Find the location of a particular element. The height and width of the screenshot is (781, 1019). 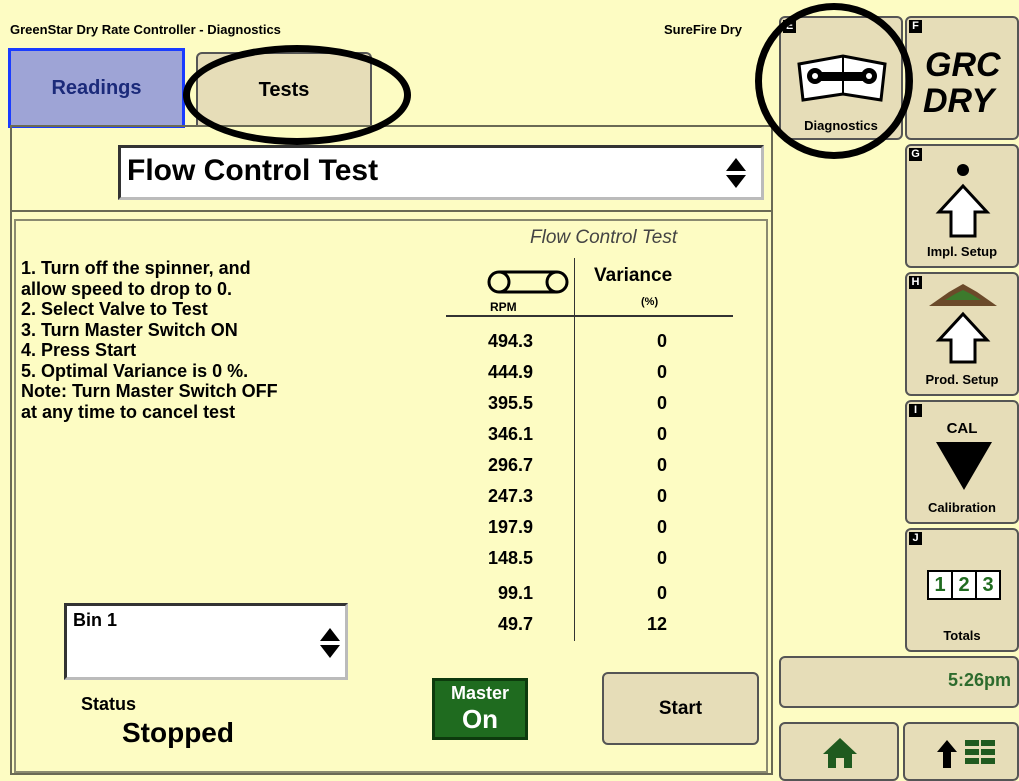

softkey-letter: J is located at coordinates (915, 538).